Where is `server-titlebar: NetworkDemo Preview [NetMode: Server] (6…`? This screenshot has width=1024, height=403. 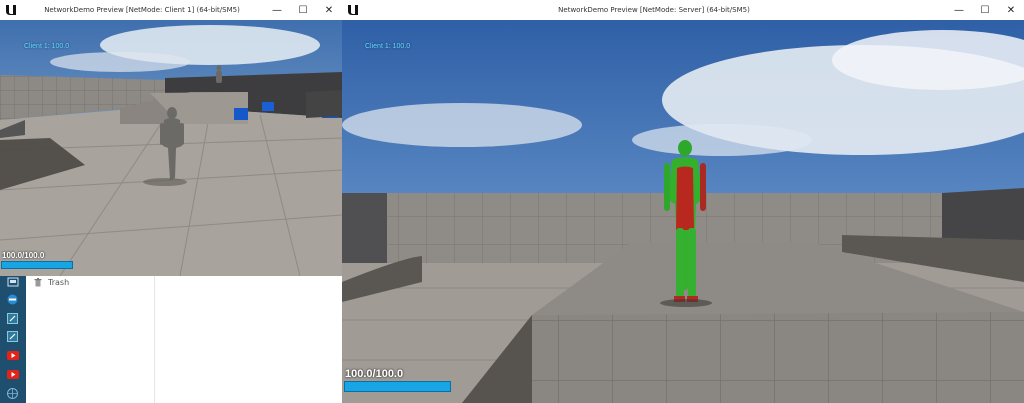
server-titlebar: NetworkDemo Preview [NetMode: Server] (6… is located at coordinates (683, 10).